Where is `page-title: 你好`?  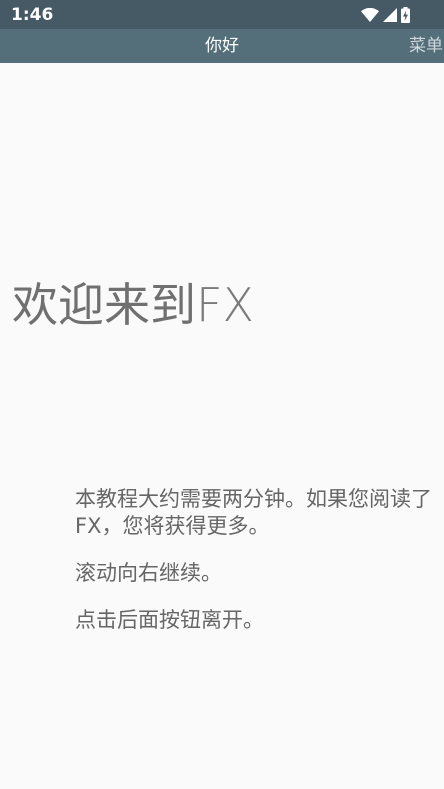
page-title: 你好 is located at coordinates (222, 46).